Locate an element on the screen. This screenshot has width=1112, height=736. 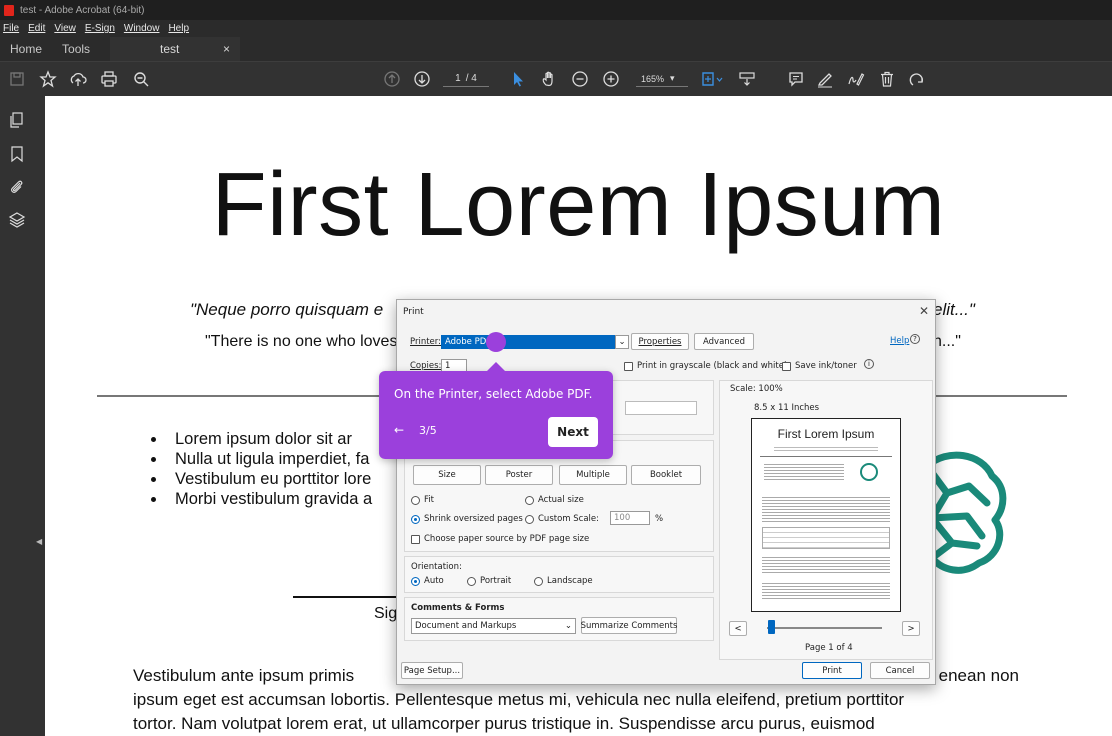
tab-home: Home is located at coordinates (26, 49).